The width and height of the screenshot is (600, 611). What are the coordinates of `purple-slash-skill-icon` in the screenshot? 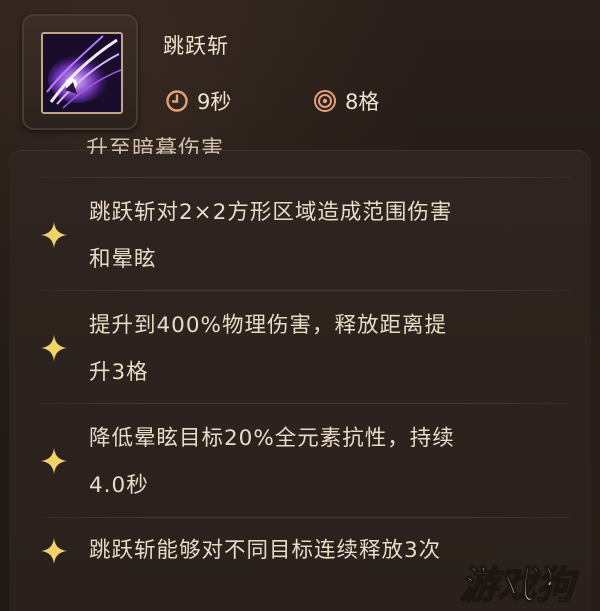 It's located at (82, 73).